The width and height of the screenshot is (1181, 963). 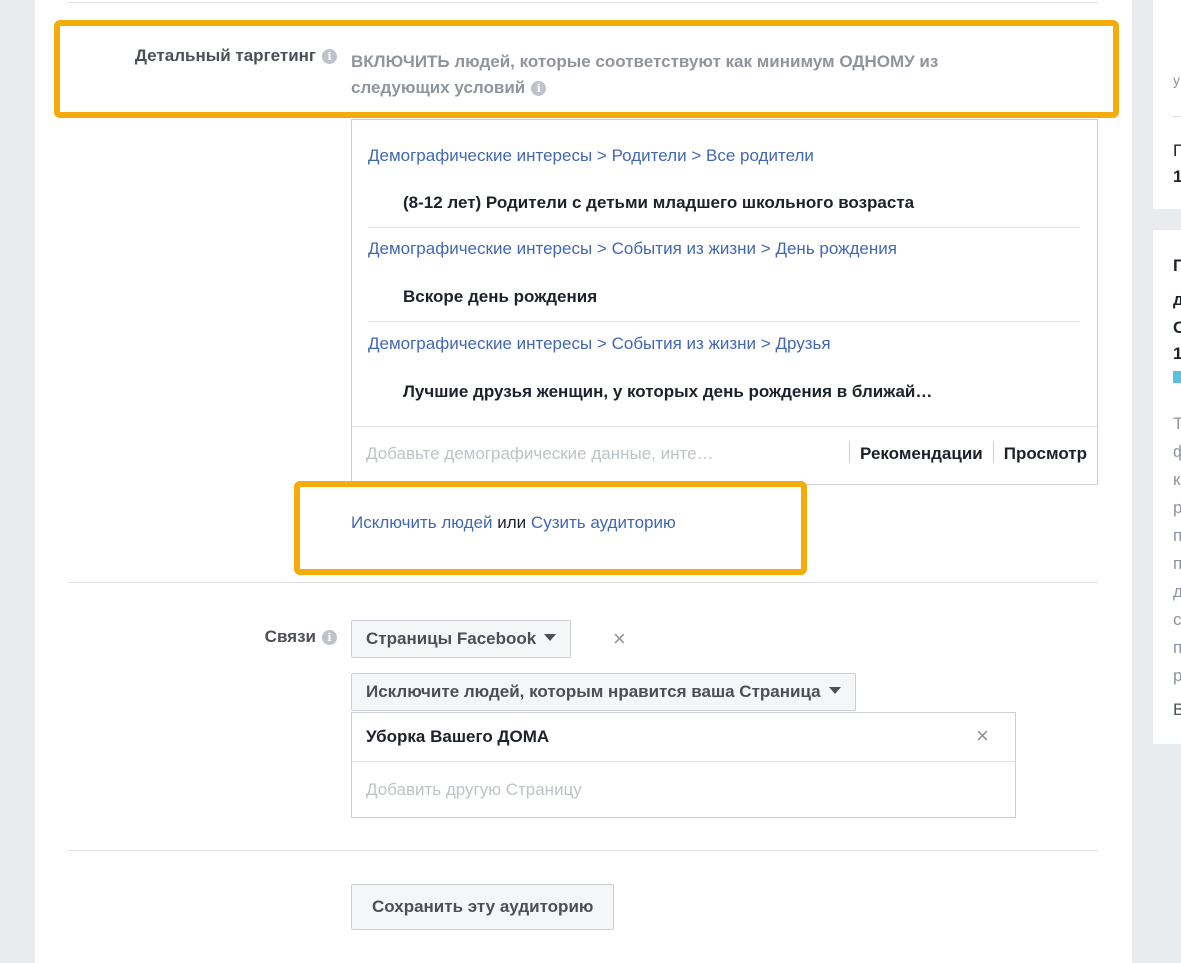 I want to click on top-divider, so click(x=583, y=2).